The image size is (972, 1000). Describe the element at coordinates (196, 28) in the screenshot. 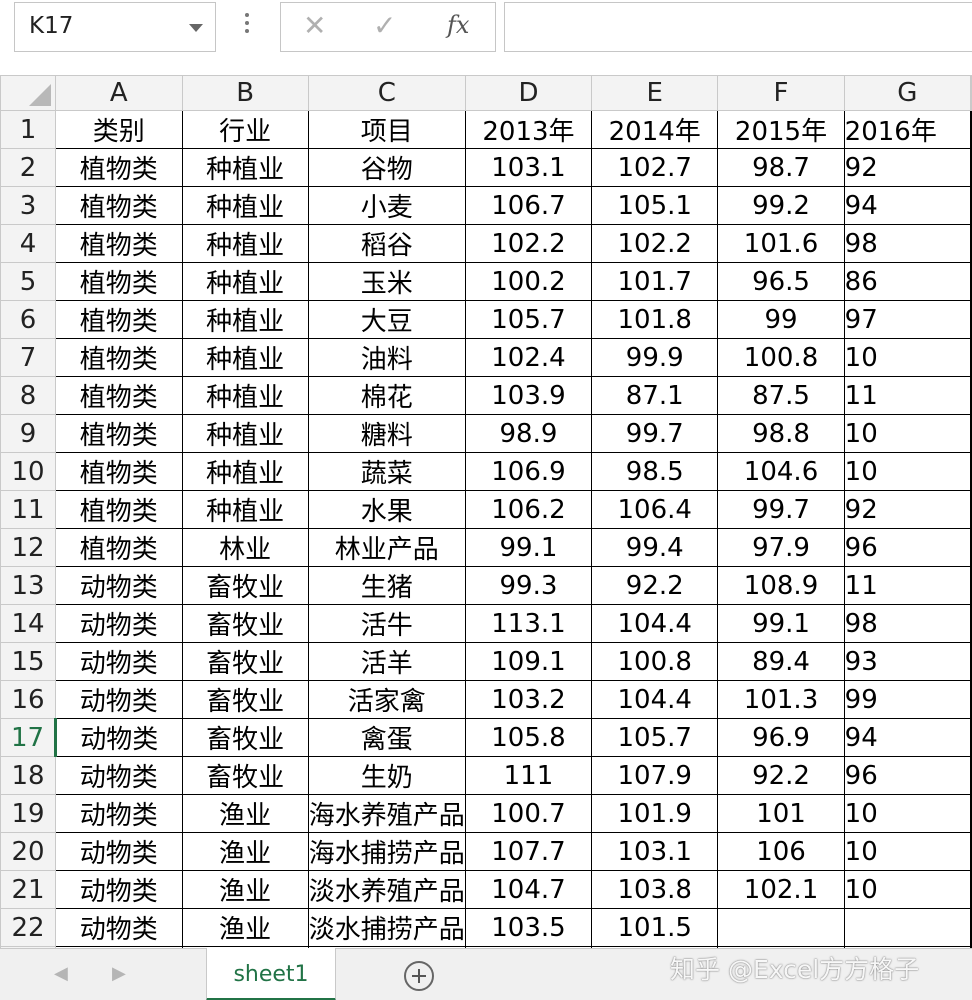

I see `chevron-down-icon` at that location.